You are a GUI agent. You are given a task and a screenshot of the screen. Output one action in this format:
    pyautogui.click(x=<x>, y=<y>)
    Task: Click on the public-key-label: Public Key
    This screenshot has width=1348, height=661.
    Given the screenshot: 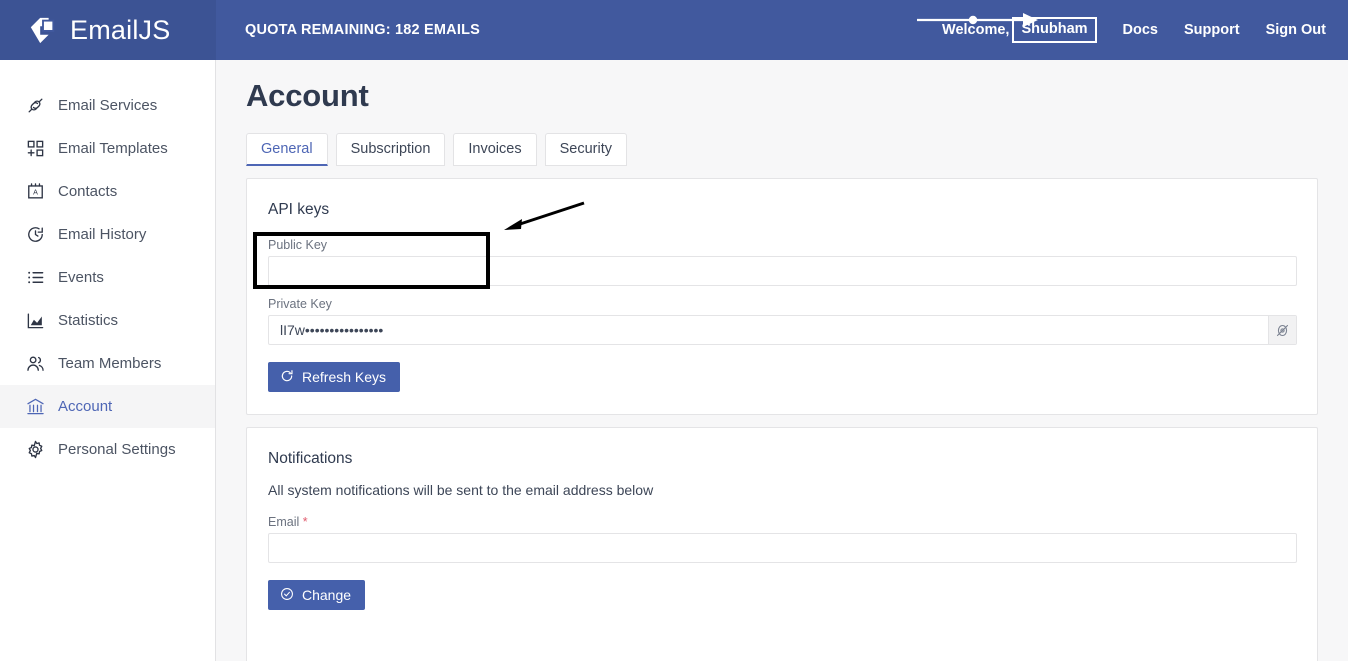 What is the action you would take?
    pyautogui.click(x=298, y=245)
    